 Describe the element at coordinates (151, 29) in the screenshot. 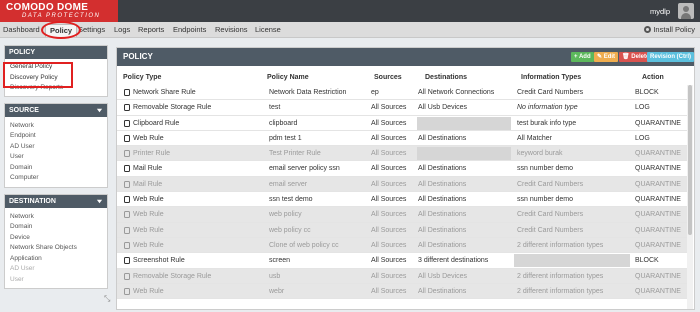

I see `nav-reports: Reports` at that location.